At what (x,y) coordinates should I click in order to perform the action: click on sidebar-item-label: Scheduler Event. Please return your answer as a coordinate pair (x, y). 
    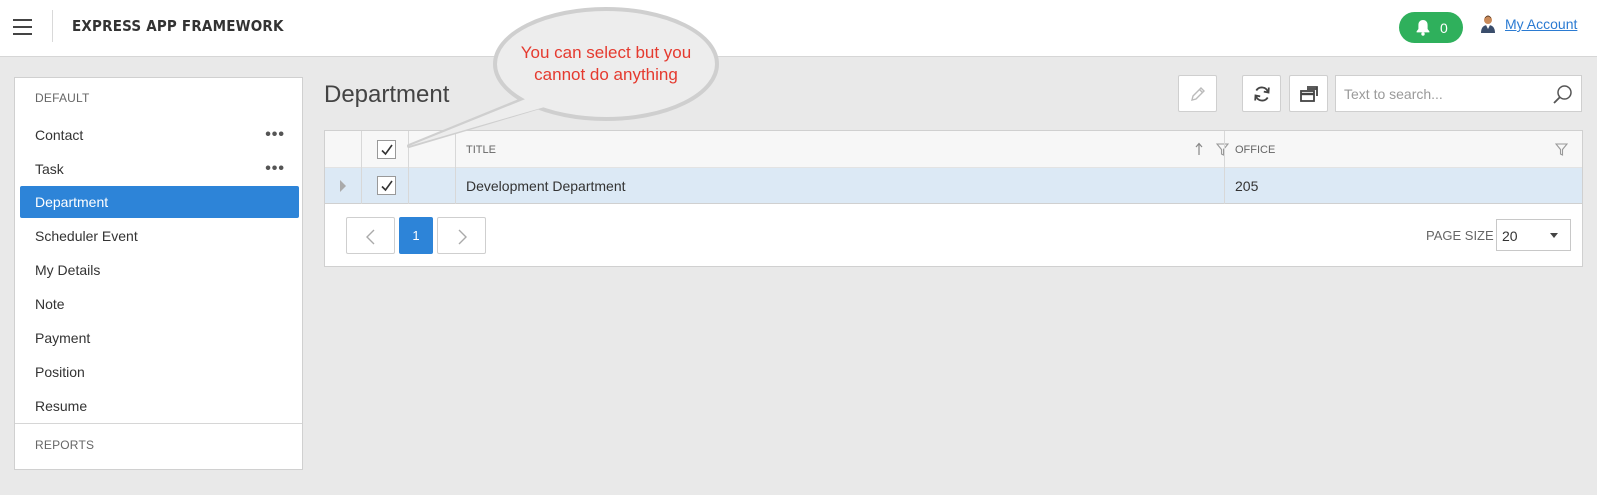
    Looking at the image, I should click on (86, 236).